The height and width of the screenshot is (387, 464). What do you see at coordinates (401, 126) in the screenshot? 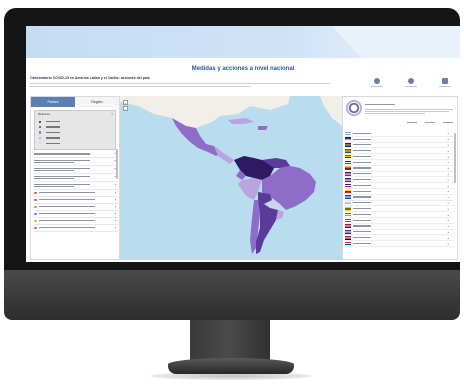
I see `table-header` at bounding box center [401, 126].